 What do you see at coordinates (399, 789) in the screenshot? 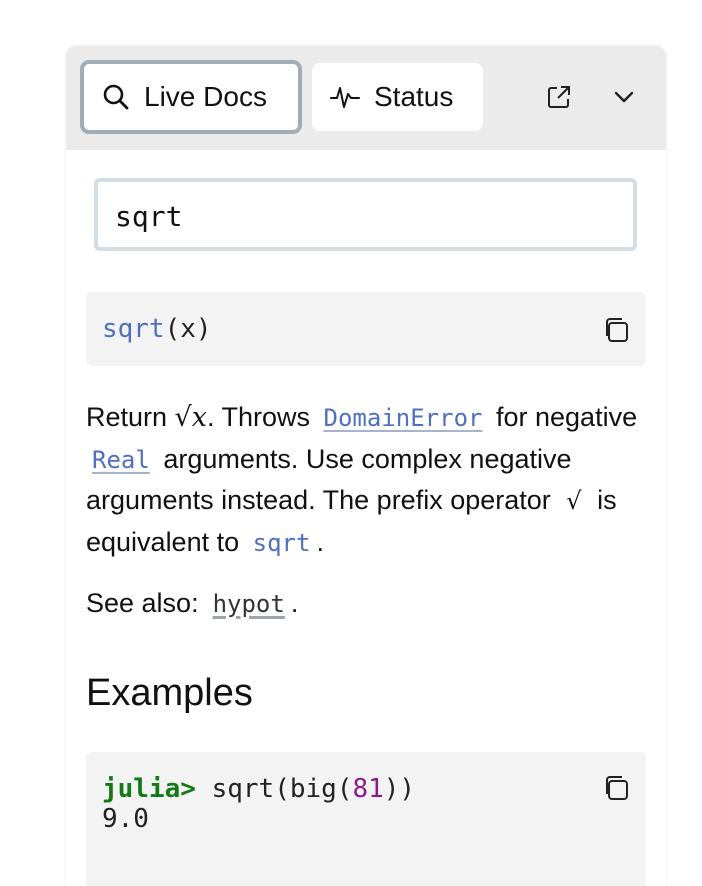
I see `example-code-end: ))` at bounding box center [399, 789].